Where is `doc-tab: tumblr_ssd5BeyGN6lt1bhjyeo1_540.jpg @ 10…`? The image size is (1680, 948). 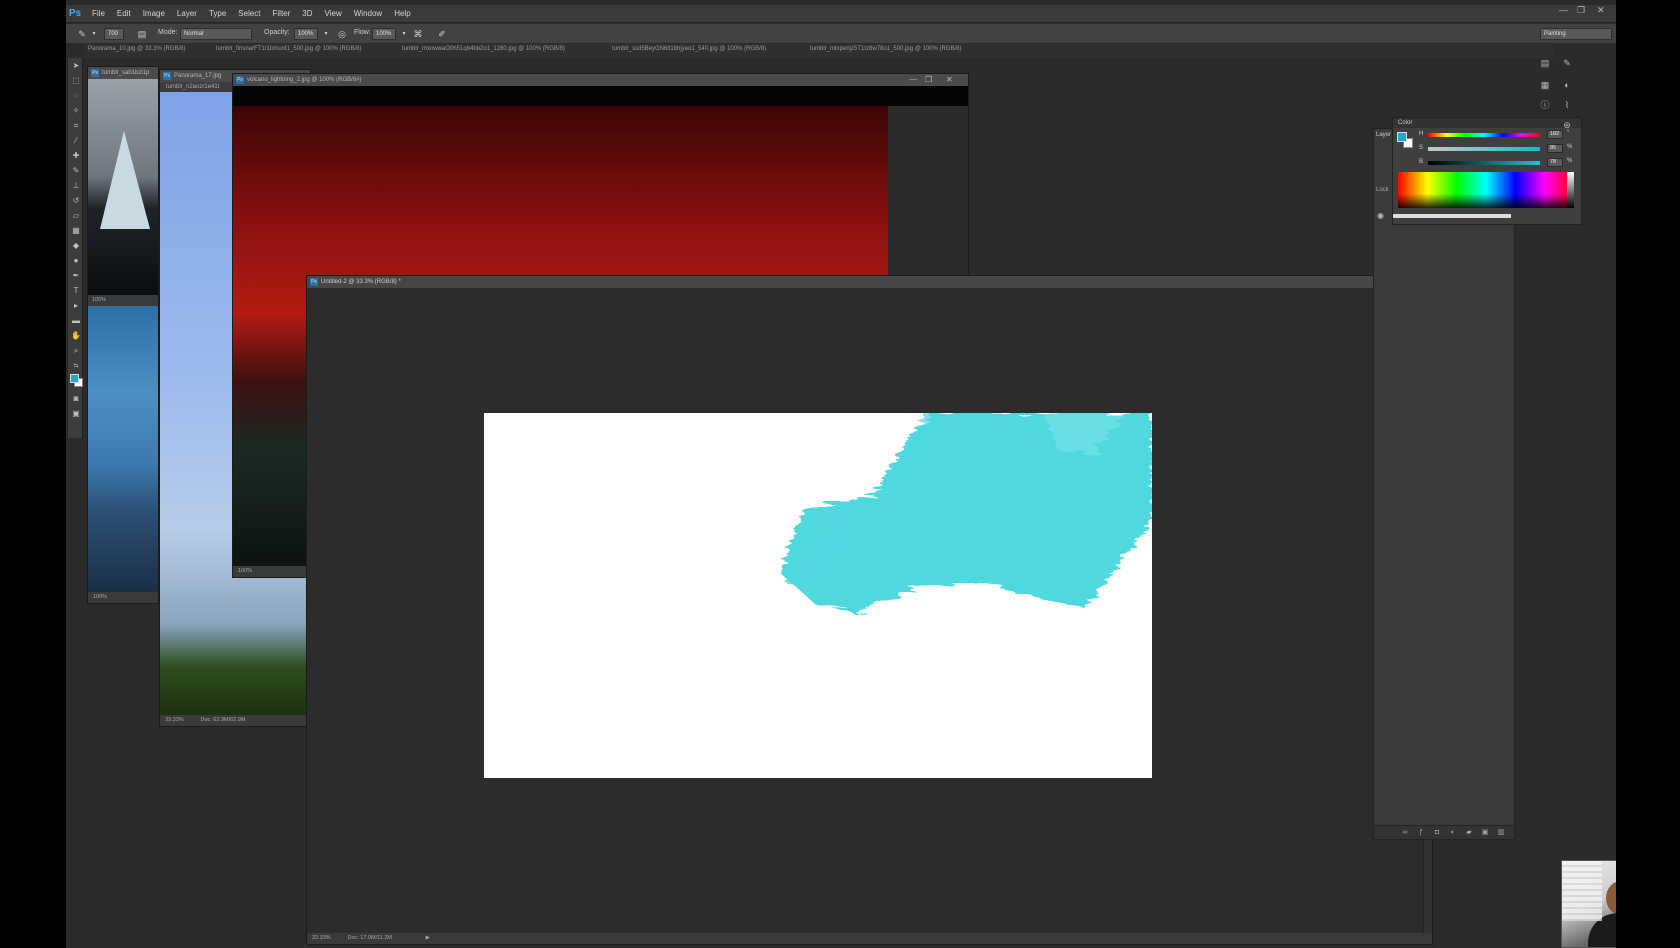 doc-tab: tumblr_ssd5BeyGN6lt1bhjyeo1_540.jpg @ 10… is located at coordinates (689, 49).